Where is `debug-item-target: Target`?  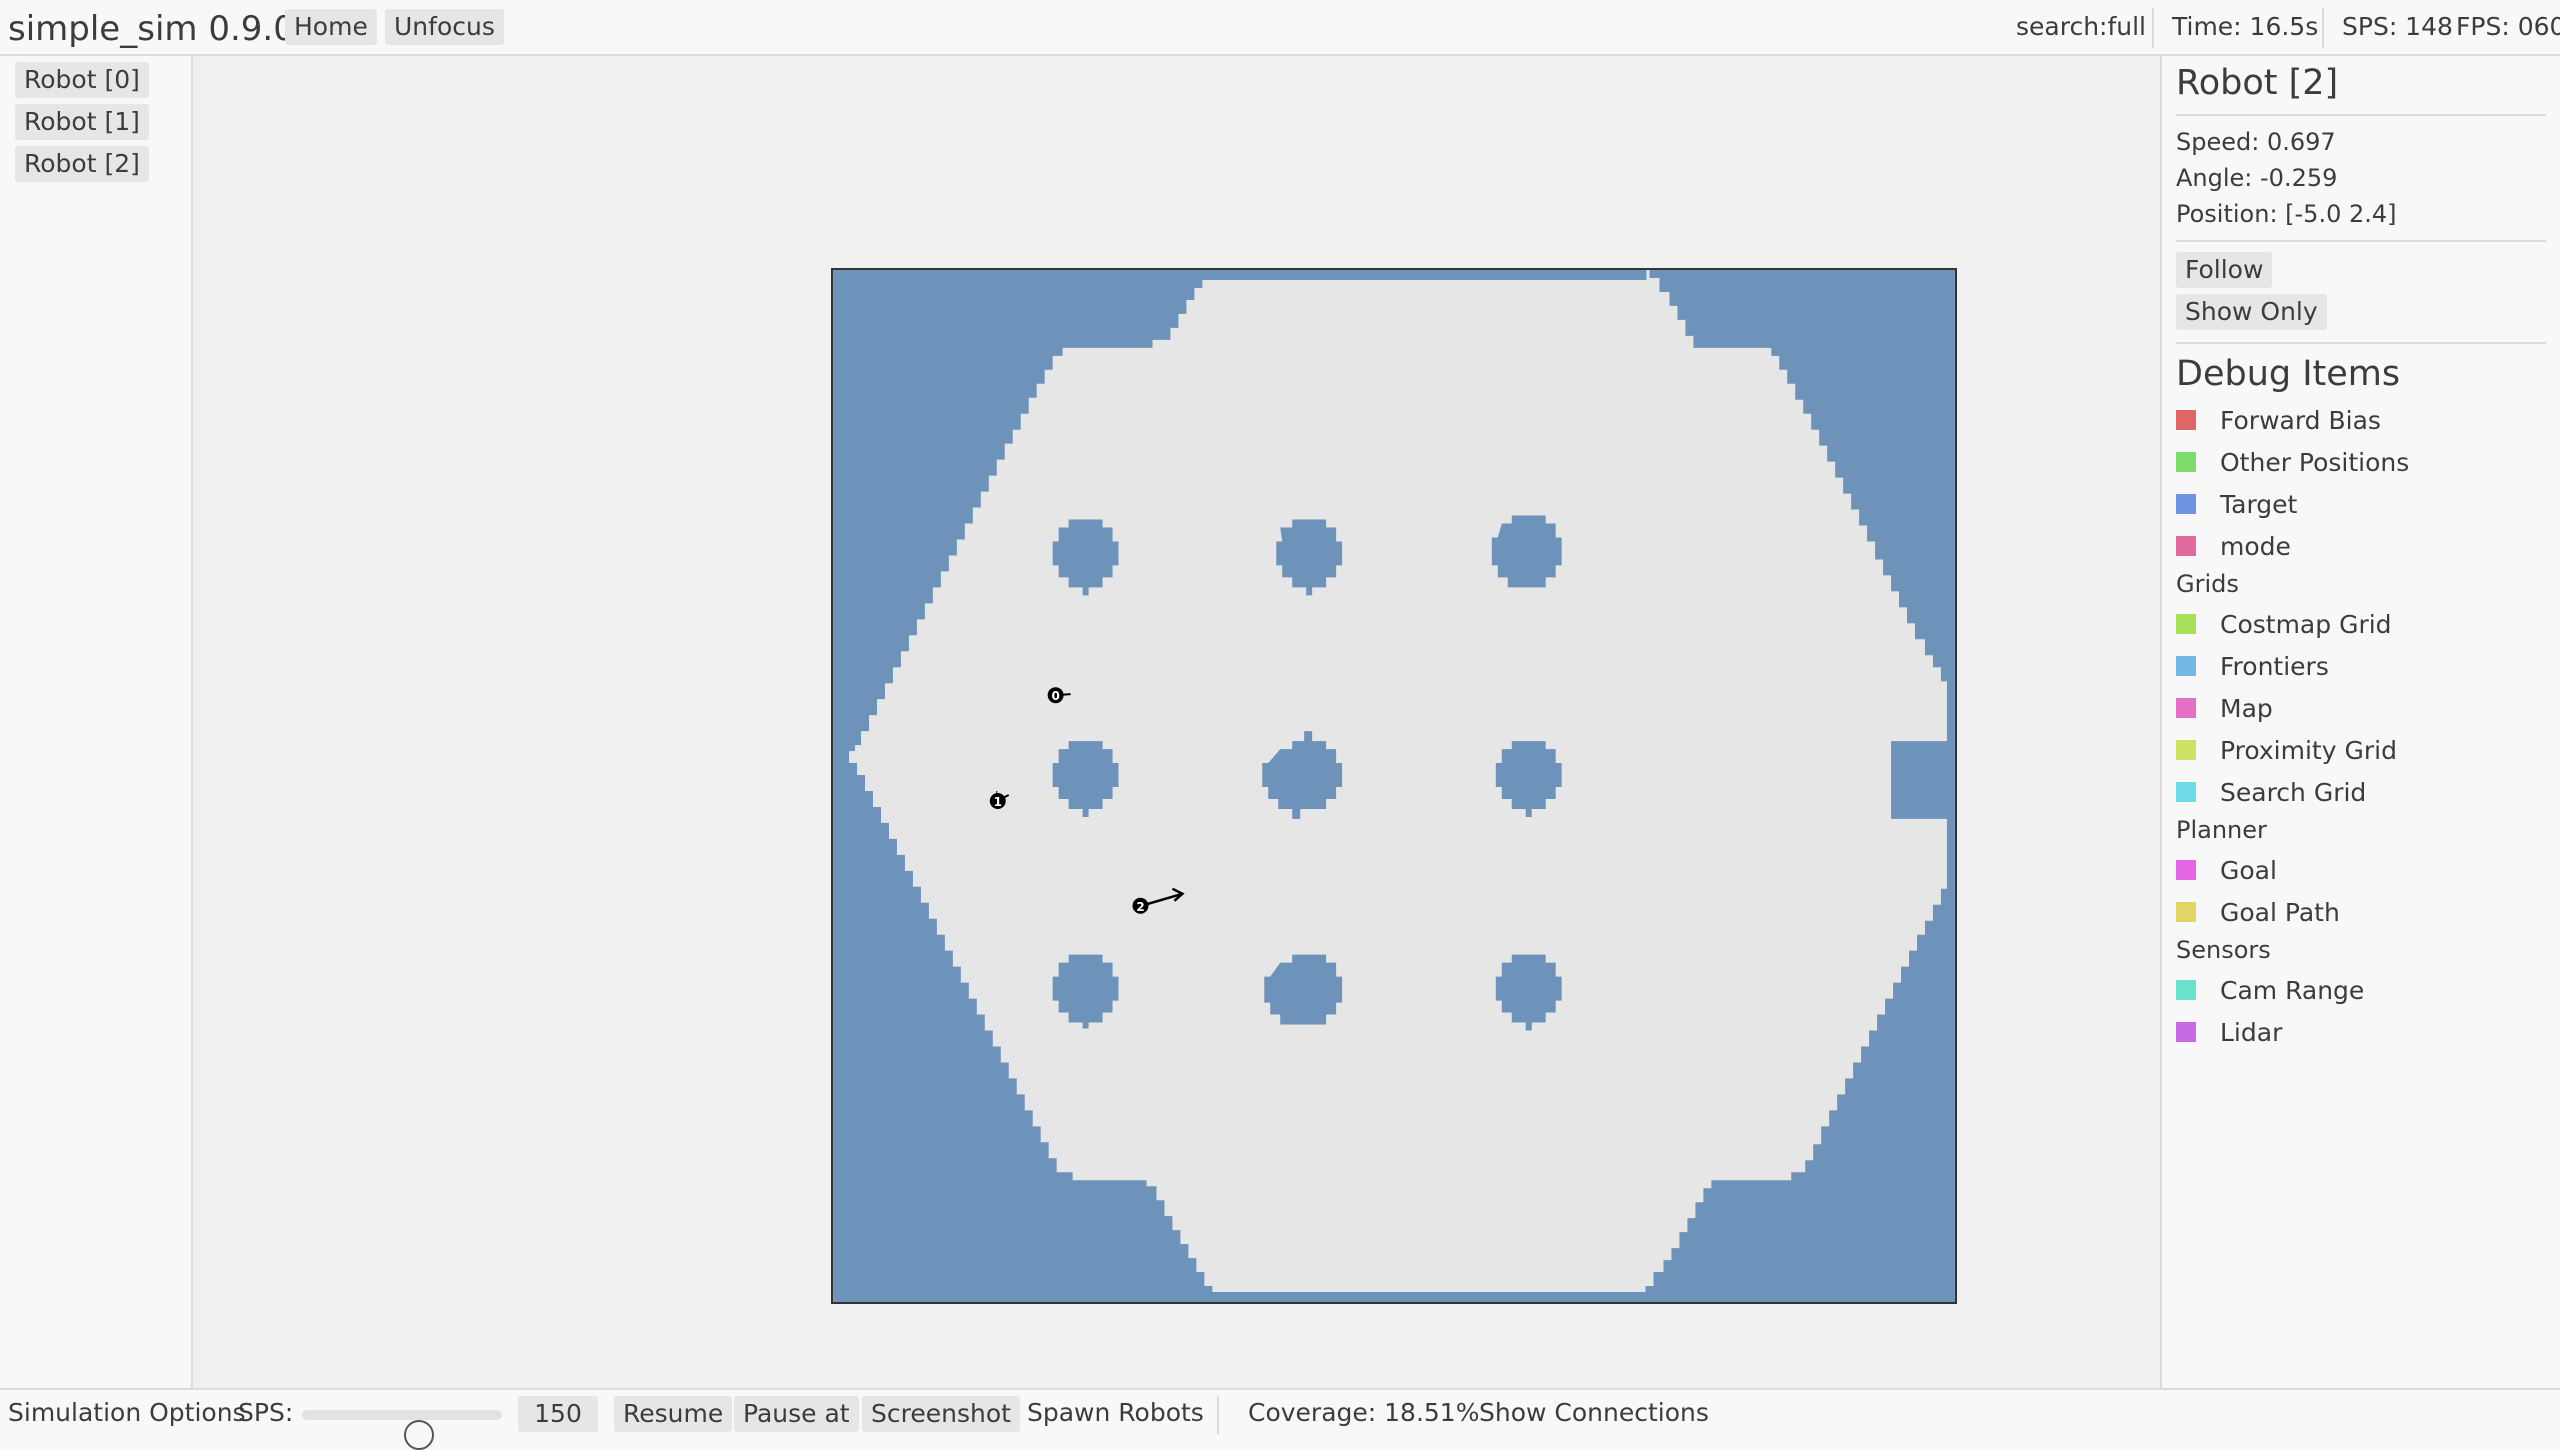
debug-item-target: Target is located at coordinates (2236, 504).